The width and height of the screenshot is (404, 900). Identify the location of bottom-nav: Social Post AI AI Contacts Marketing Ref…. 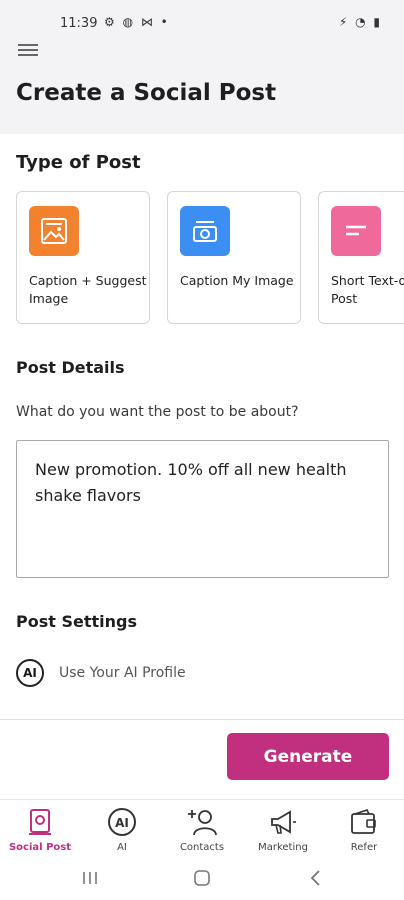
(202, 829).